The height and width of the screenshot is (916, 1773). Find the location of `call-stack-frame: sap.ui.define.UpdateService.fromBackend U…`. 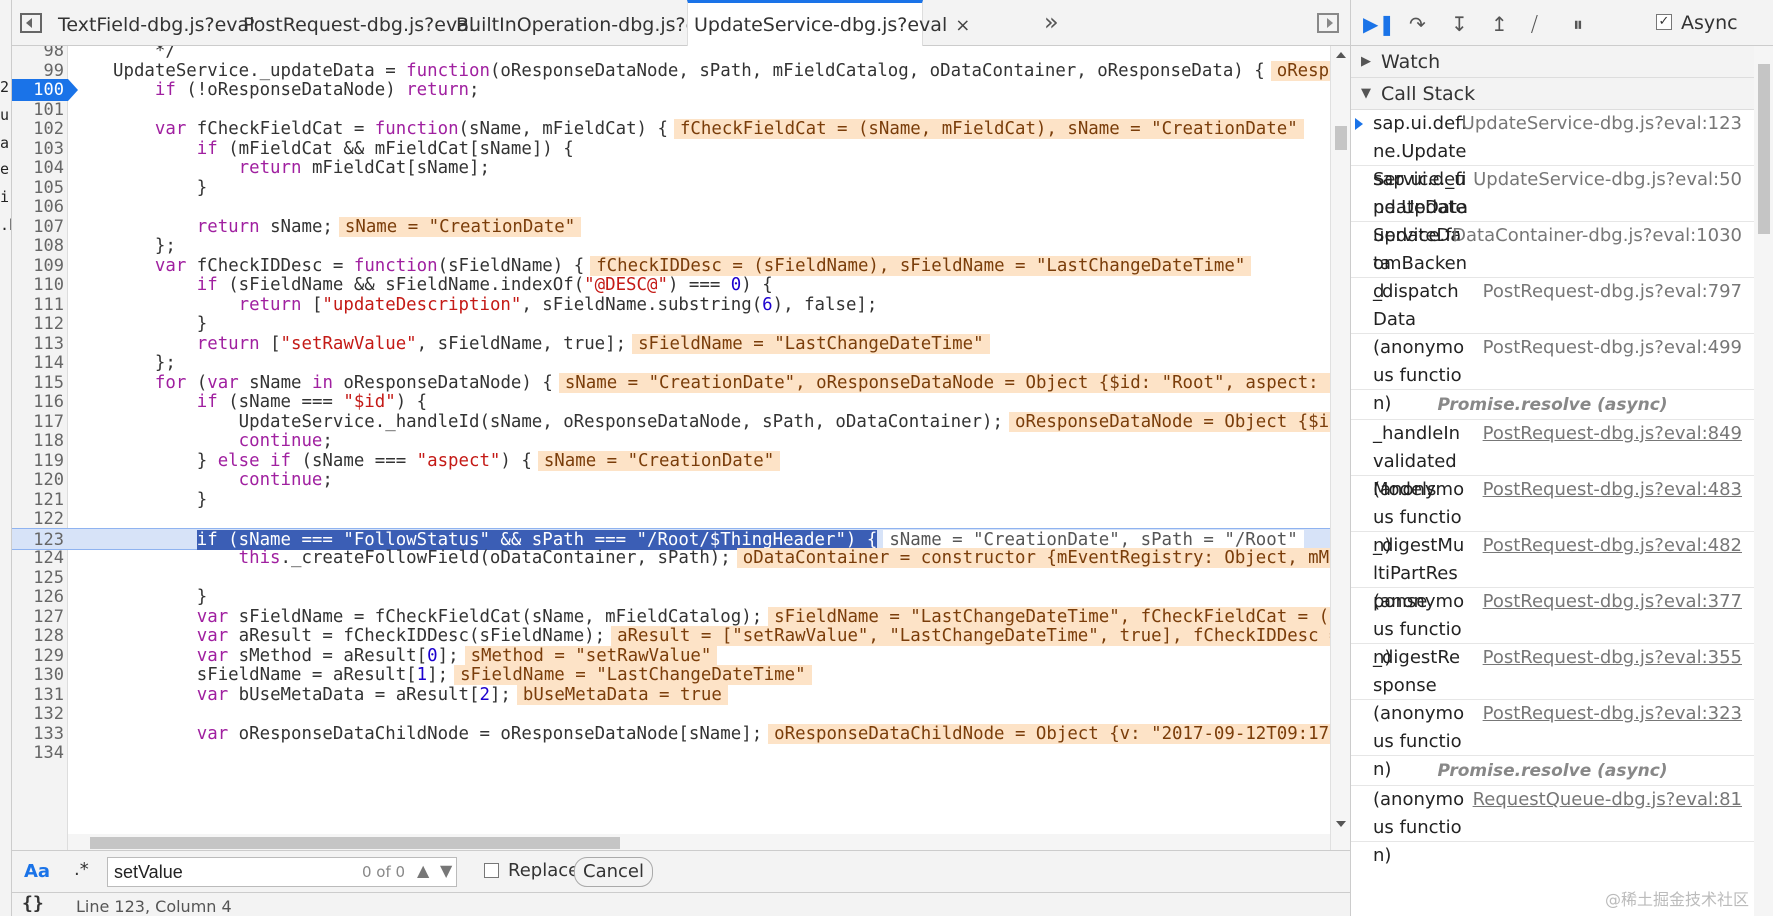

call-stack-frame: sap.ui.define.UpdateService.fromBackend U… is located at coordinates (1552, 234).